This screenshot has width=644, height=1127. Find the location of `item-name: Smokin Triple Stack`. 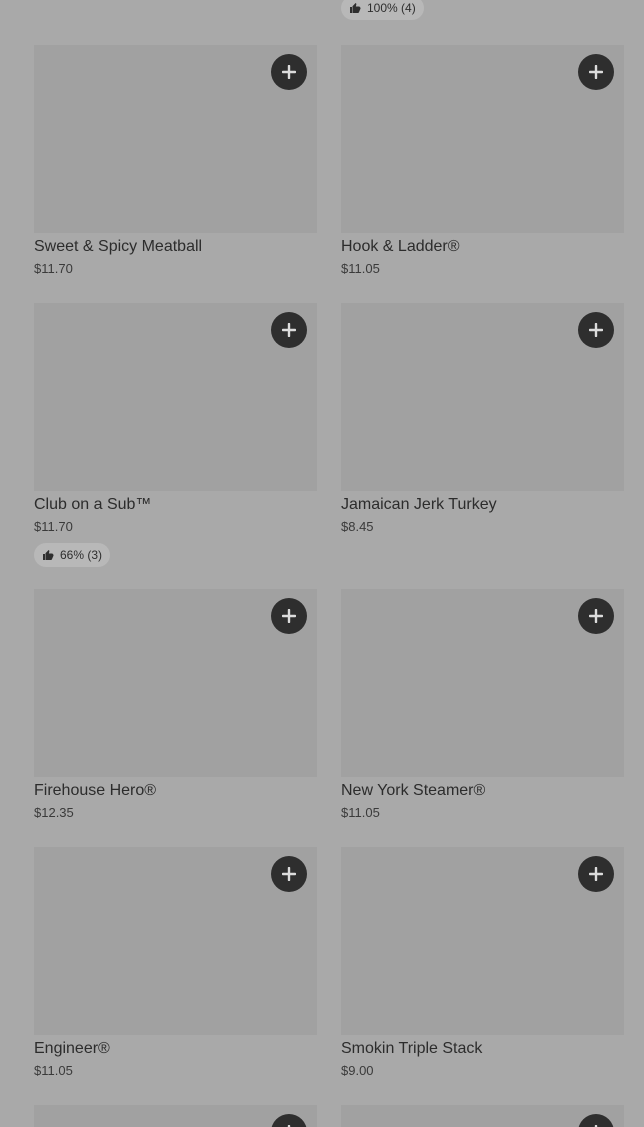

item-name: Smokin Triple Stack is located at coordinates (482, 1049).